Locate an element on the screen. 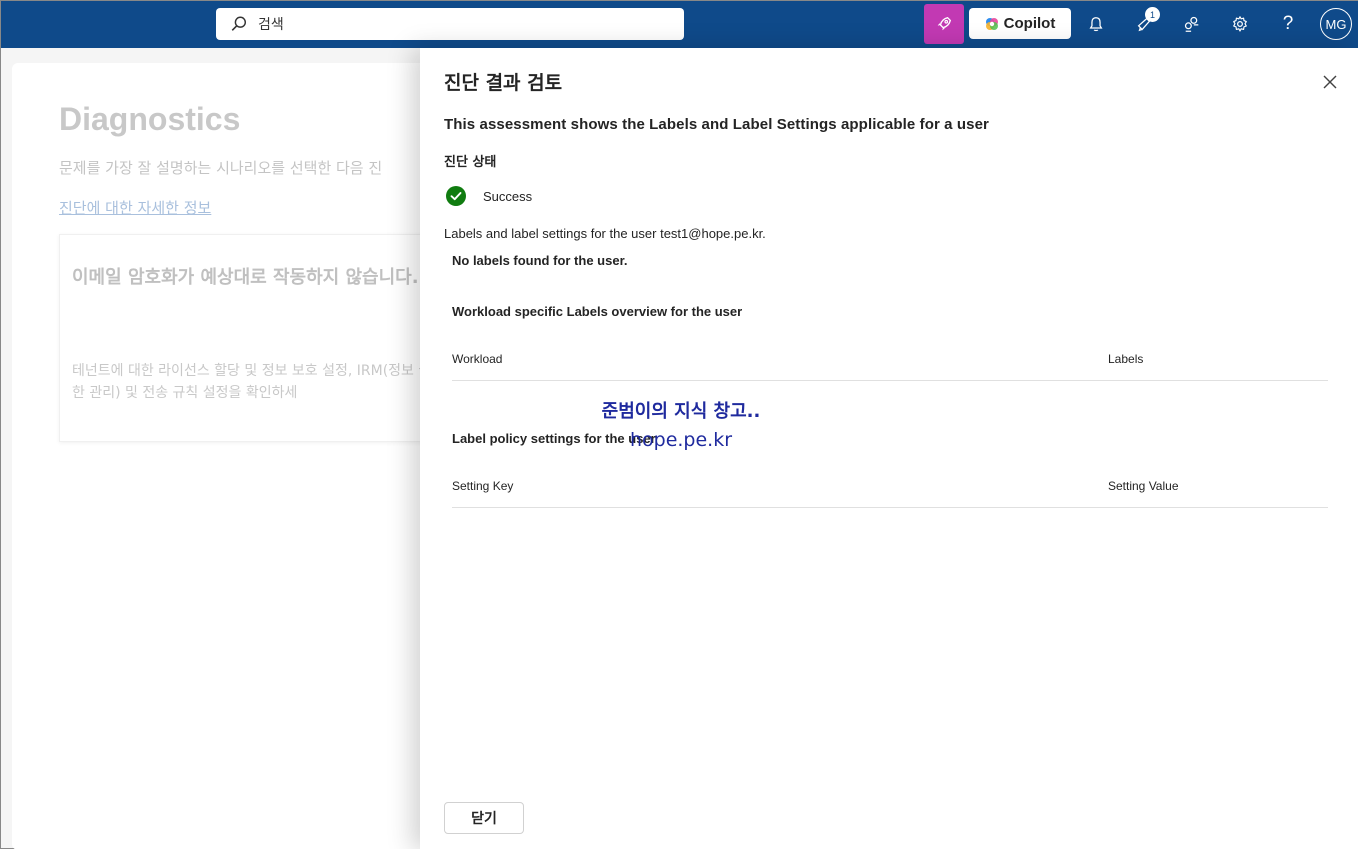 The image size is (1358, 849). panel-title: 진단 결과 검토 is located at coordinates (503, 83).